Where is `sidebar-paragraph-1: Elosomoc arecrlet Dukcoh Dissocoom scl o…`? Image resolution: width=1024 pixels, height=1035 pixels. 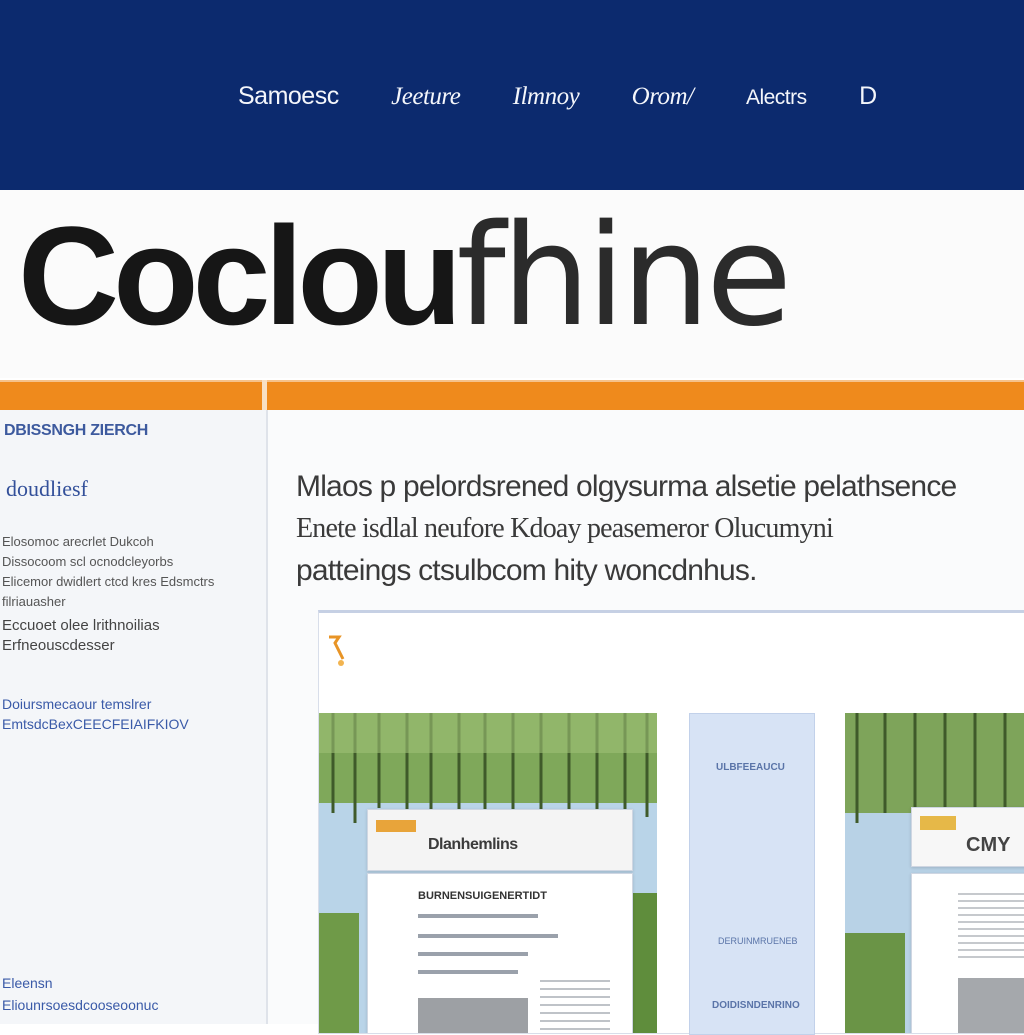 sidebar-paragraph-1: Elosomoc arecrlet Dukcoh Dissocoom scl o… is located at coordinates (108, 571).